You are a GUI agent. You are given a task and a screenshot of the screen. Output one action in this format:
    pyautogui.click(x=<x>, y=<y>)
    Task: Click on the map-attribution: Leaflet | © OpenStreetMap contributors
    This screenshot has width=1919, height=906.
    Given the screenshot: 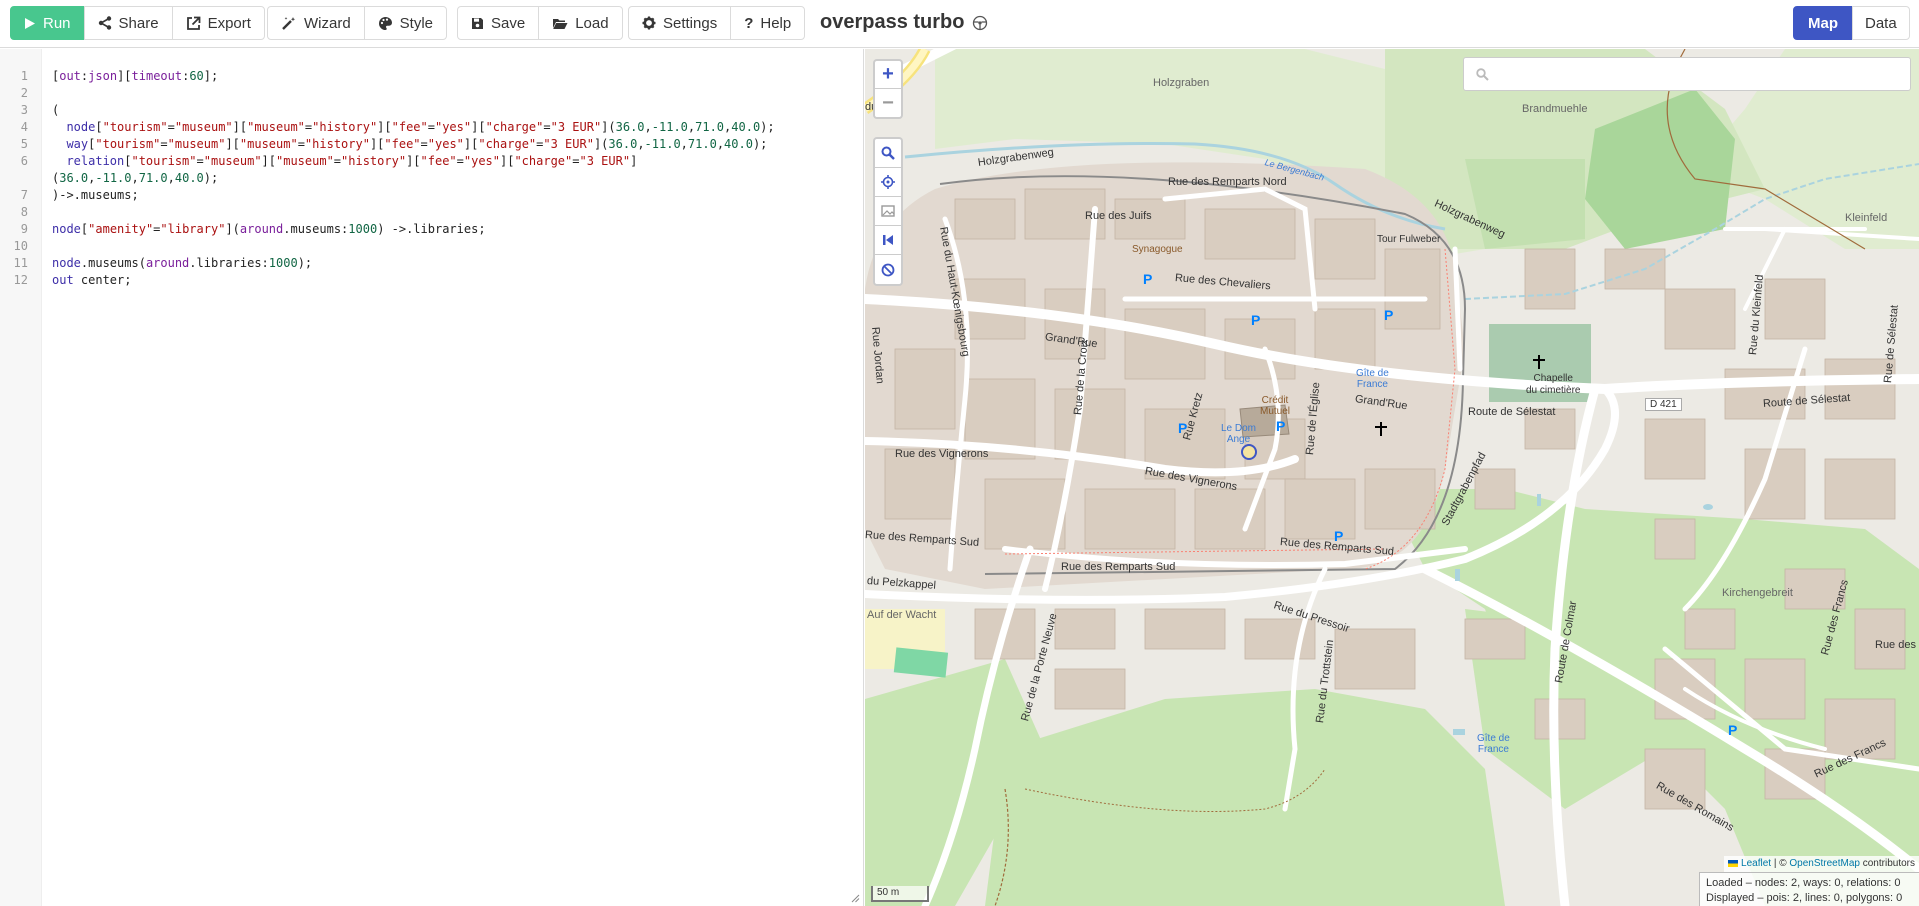 What is the action you would take?
    pyautogui.click(x=1821, y=864)
    